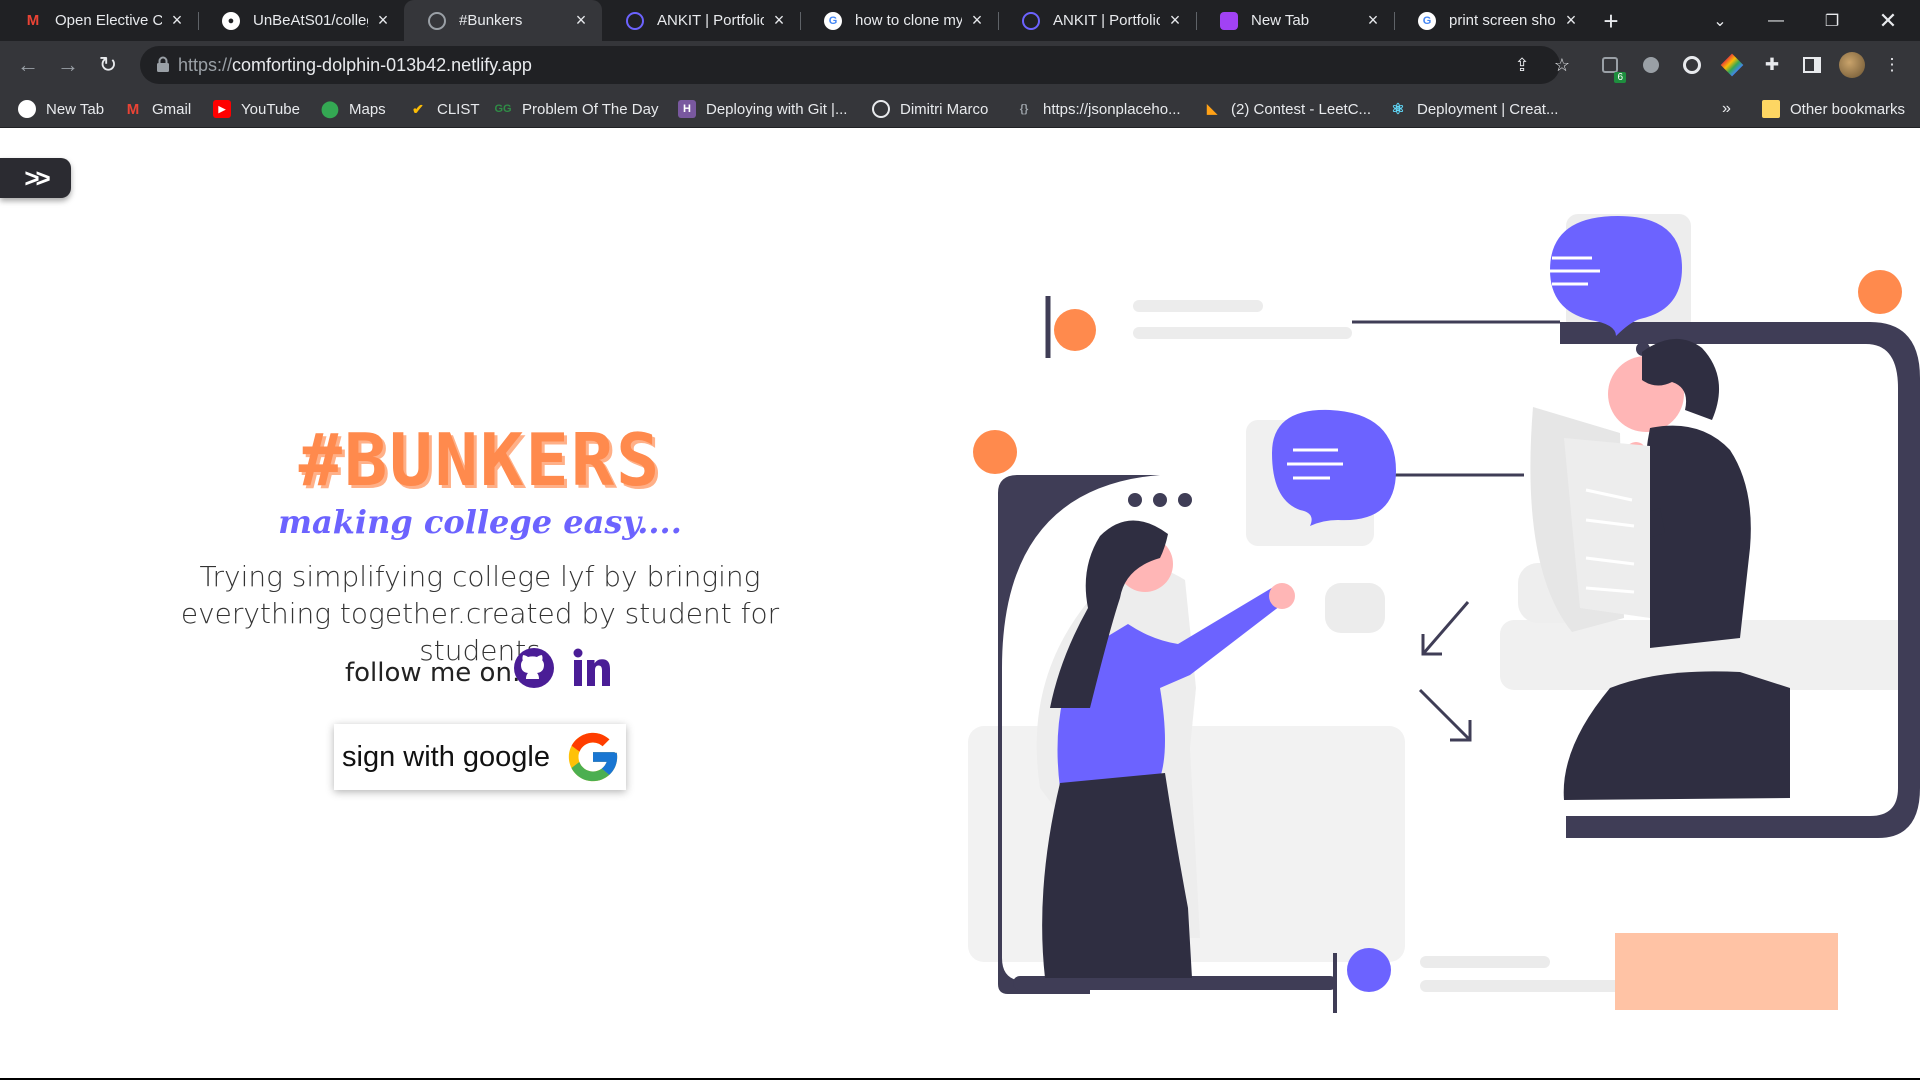  What do you see at coordinates (1726, 109) in the screenshot?
I see `bookmarks-overflow-button: »` at bounding box center [1726, 109].